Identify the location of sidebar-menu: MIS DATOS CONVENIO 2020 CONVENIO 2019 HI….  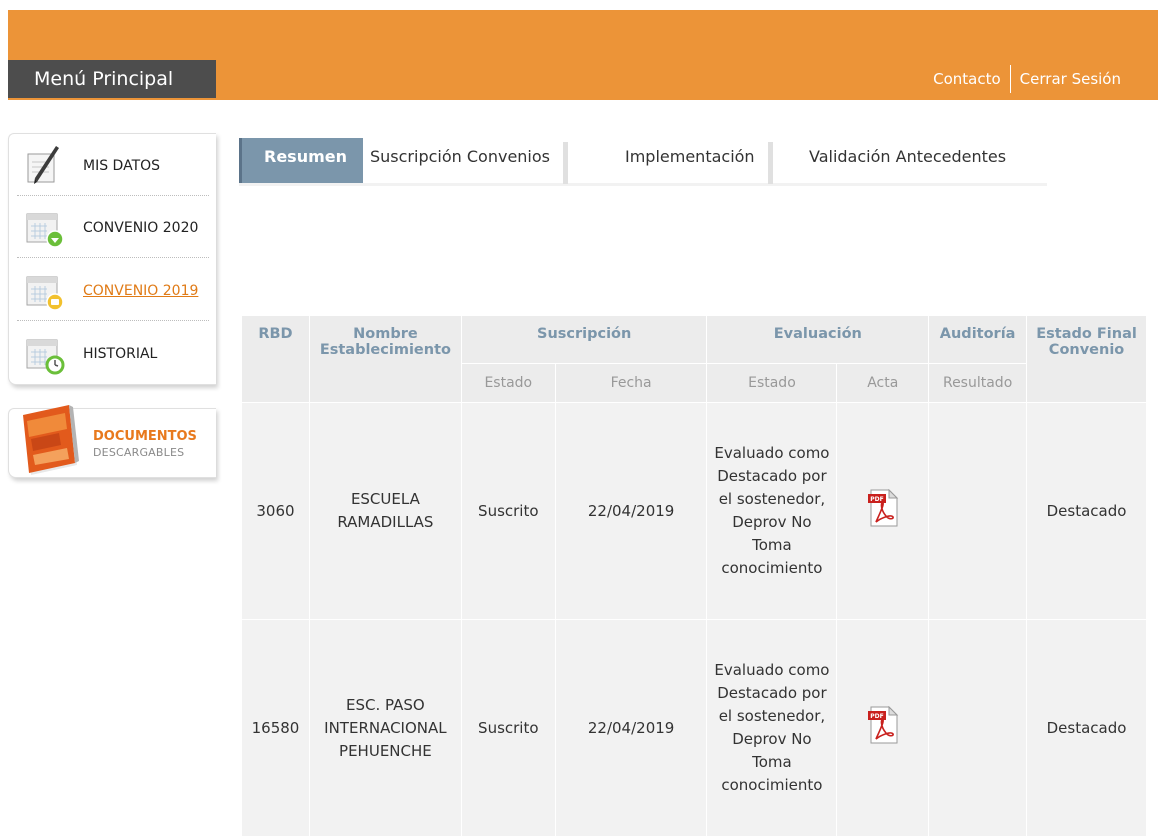
(112, 259).